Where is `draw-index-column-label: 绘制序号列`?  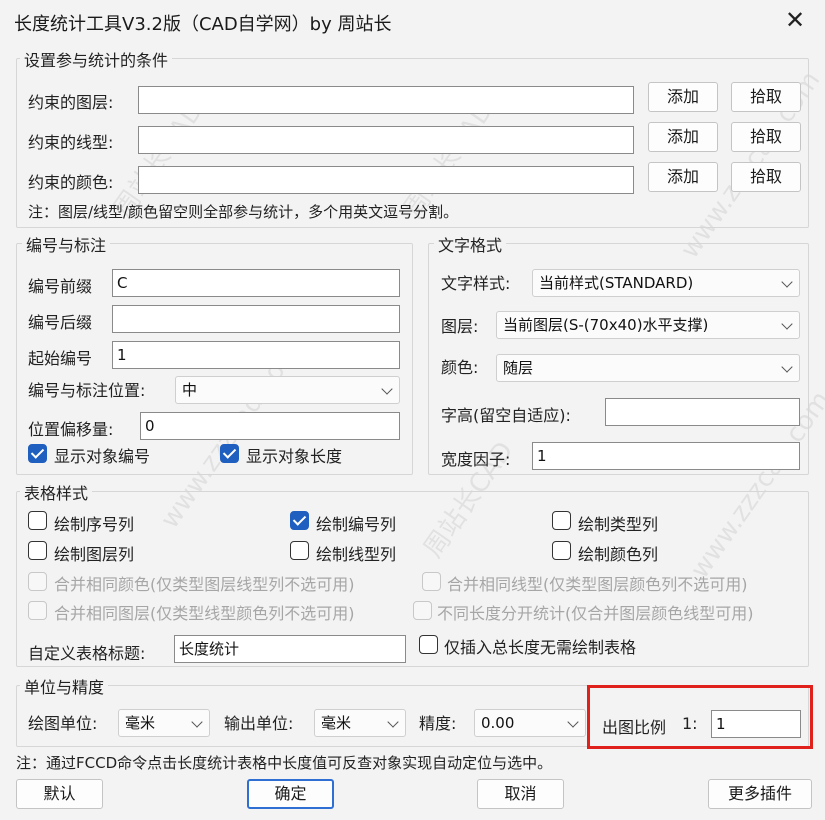 draw-index-column-label: 绘制序号列 is located at coordinates (94, 524).